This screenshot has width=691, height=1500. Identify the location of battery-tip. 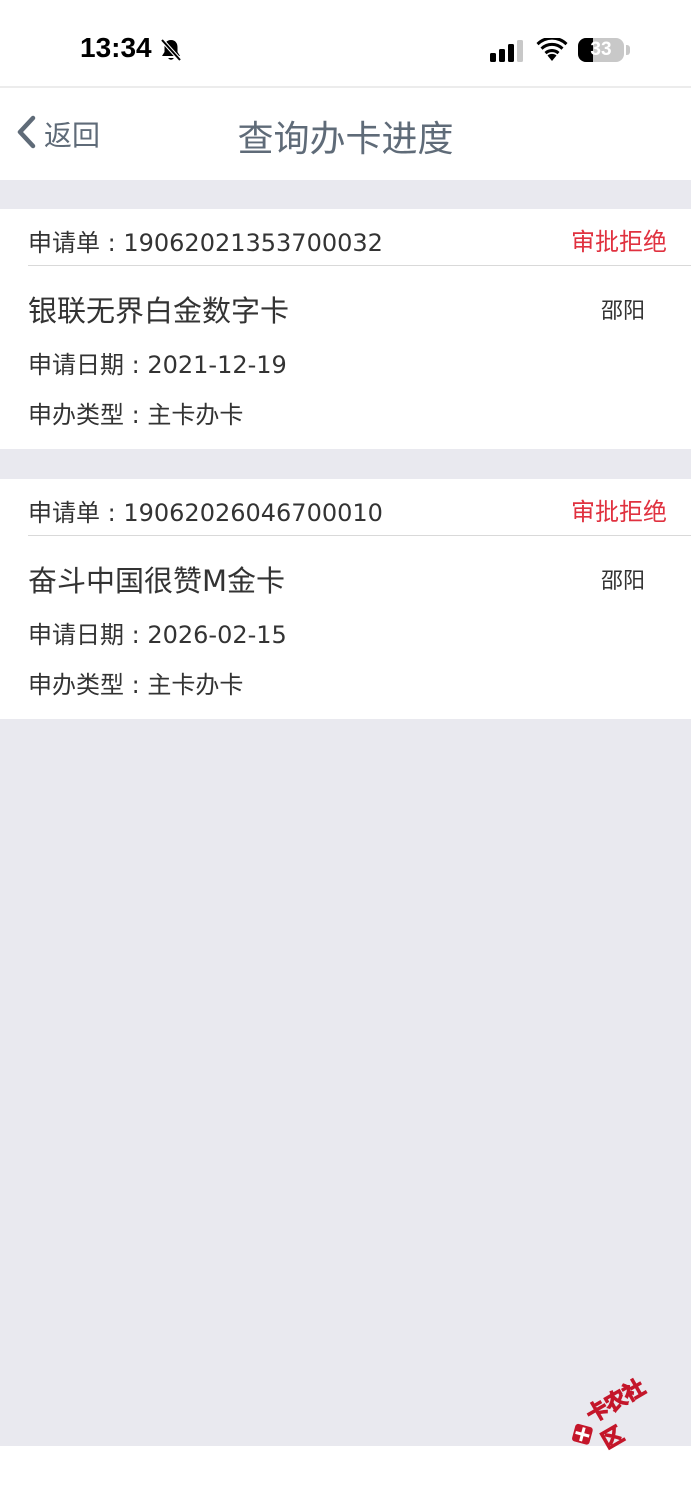
(628, 50).